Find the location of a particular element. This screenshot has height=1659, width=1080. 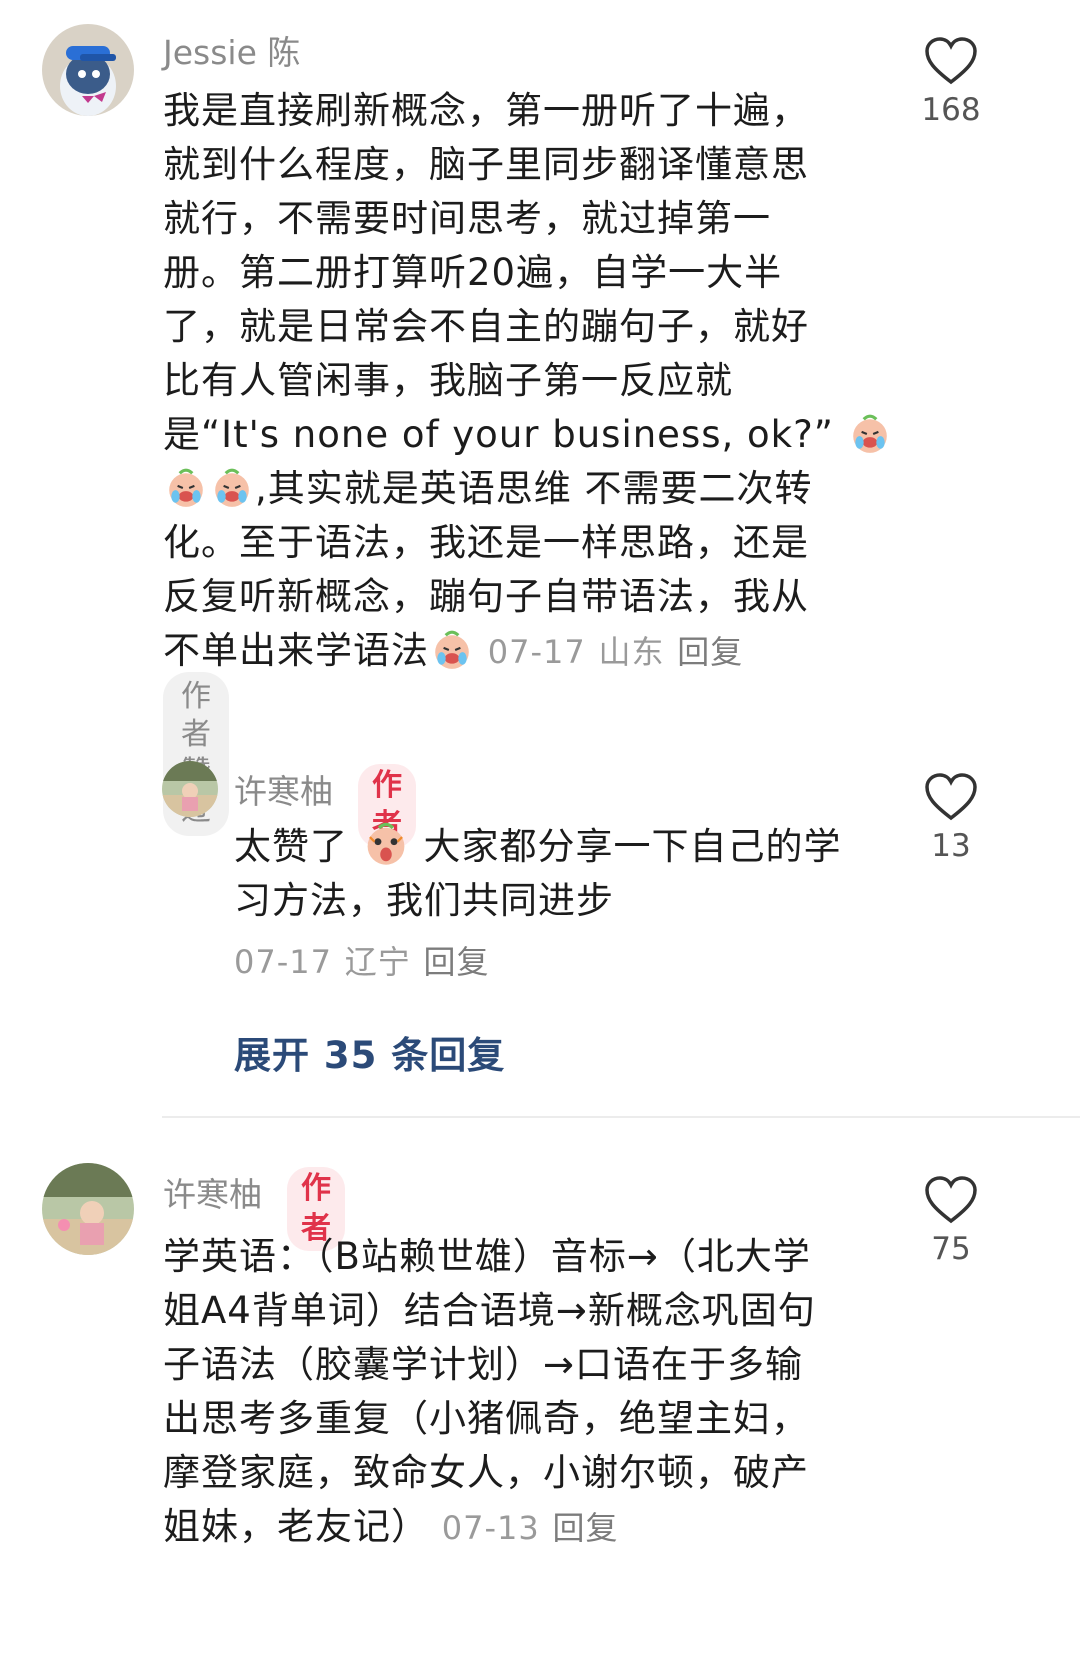

like-button: 168 is located at coordinates (951, 82).